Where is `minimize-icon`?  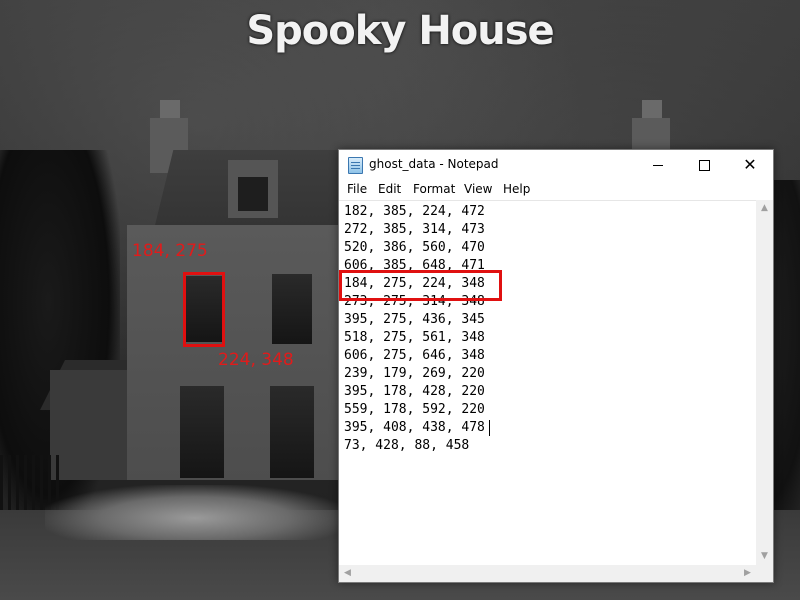
minimize-icon is located at coordinates (658, 165).